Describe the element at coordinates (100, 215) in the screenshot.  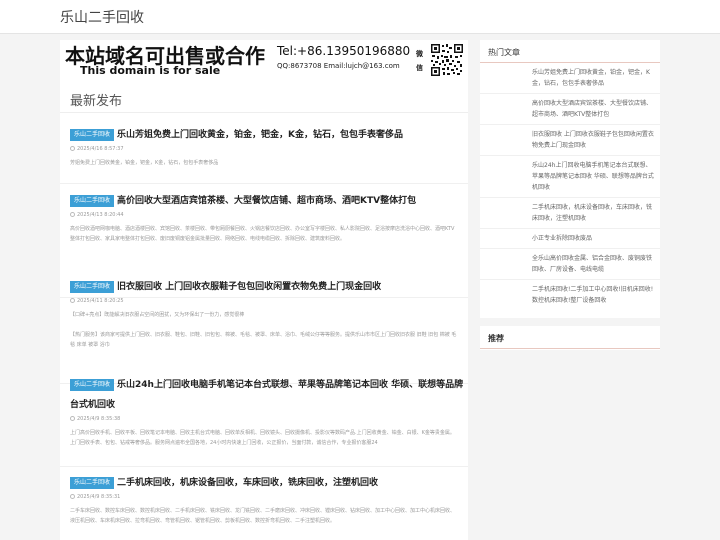
I see `article-date-text: 2025/4/13 8:20:44` at that location.